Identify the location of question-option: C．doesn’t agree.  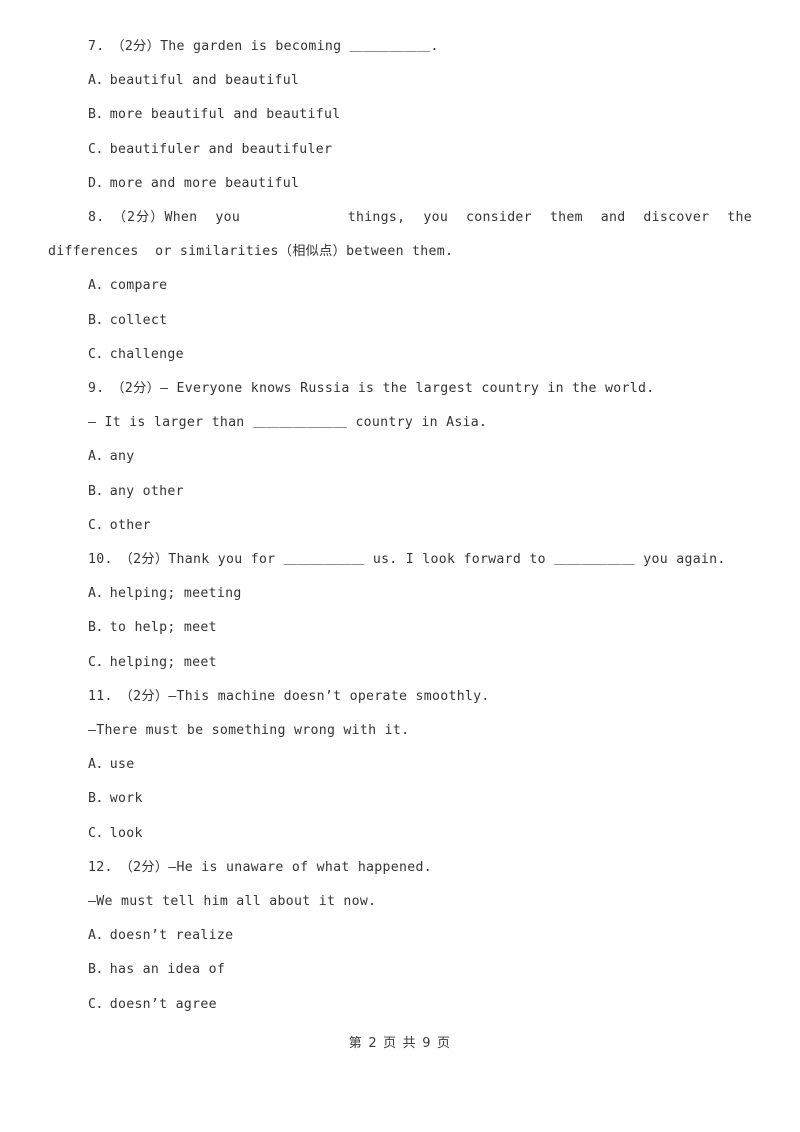
(400, 1005).